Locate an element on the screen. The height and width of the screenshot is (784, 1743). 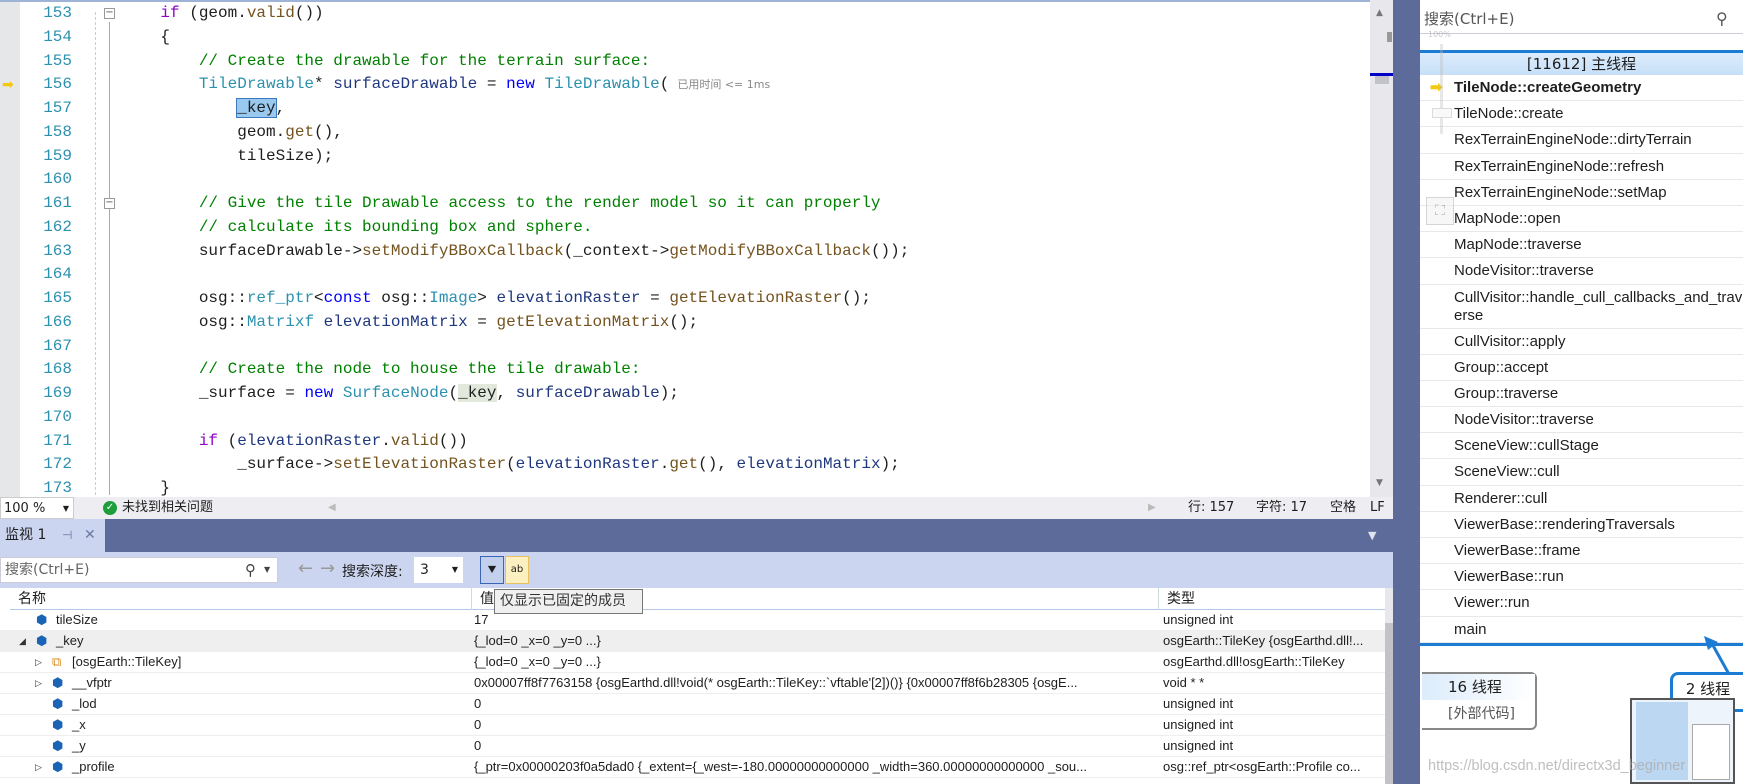
stacks-search-input: 搜索(Ctrl+E) ⚲ is located at coordinates (1581, 17).